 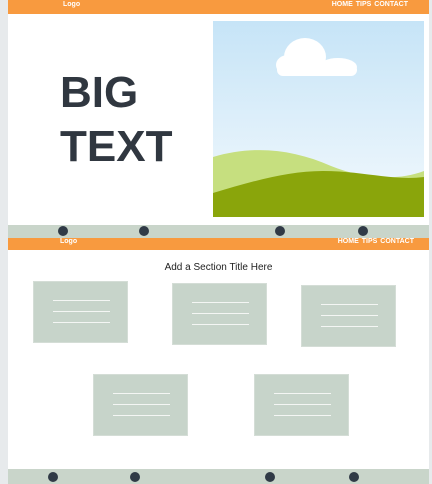 I want to click on hero-big-text-line2: TEXT, so click(x=116, y=146).